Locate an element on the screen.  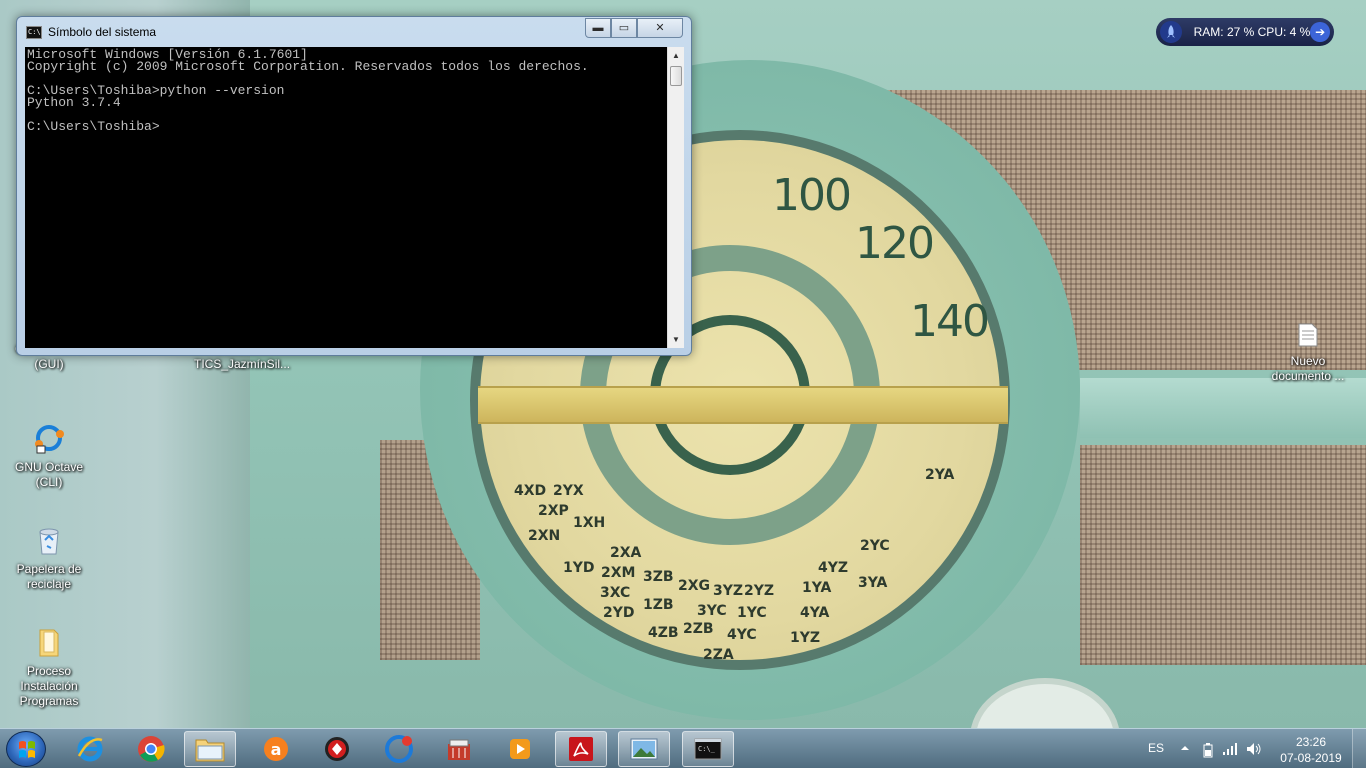
minimize-button: ▬ is located at coordinates (598, 28).